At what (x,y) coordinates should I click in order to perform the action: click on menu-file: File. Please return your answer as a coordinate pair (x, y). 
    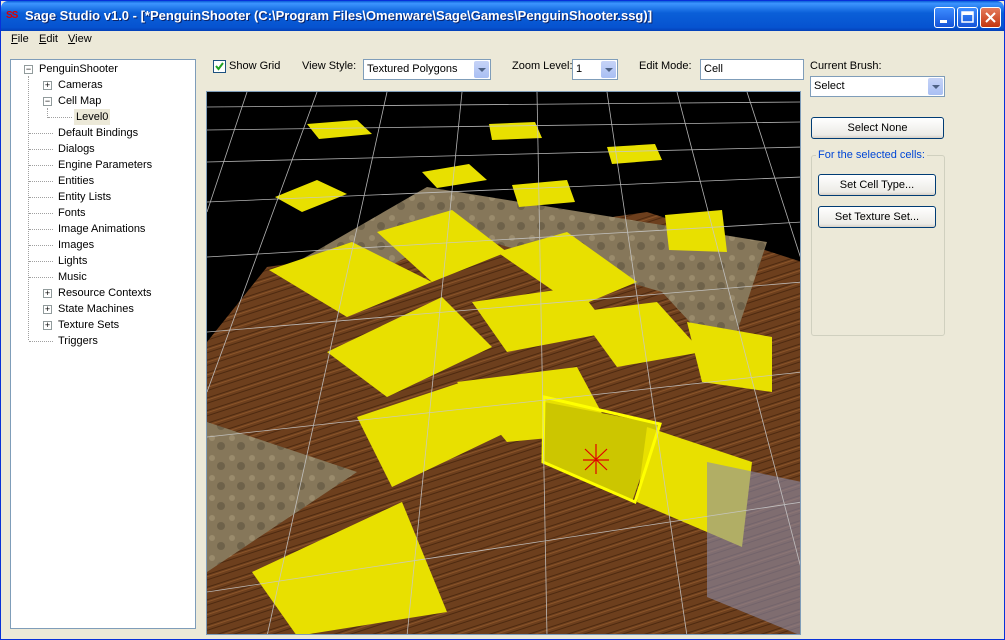
    Looking at the image, I should click on (20, 39).